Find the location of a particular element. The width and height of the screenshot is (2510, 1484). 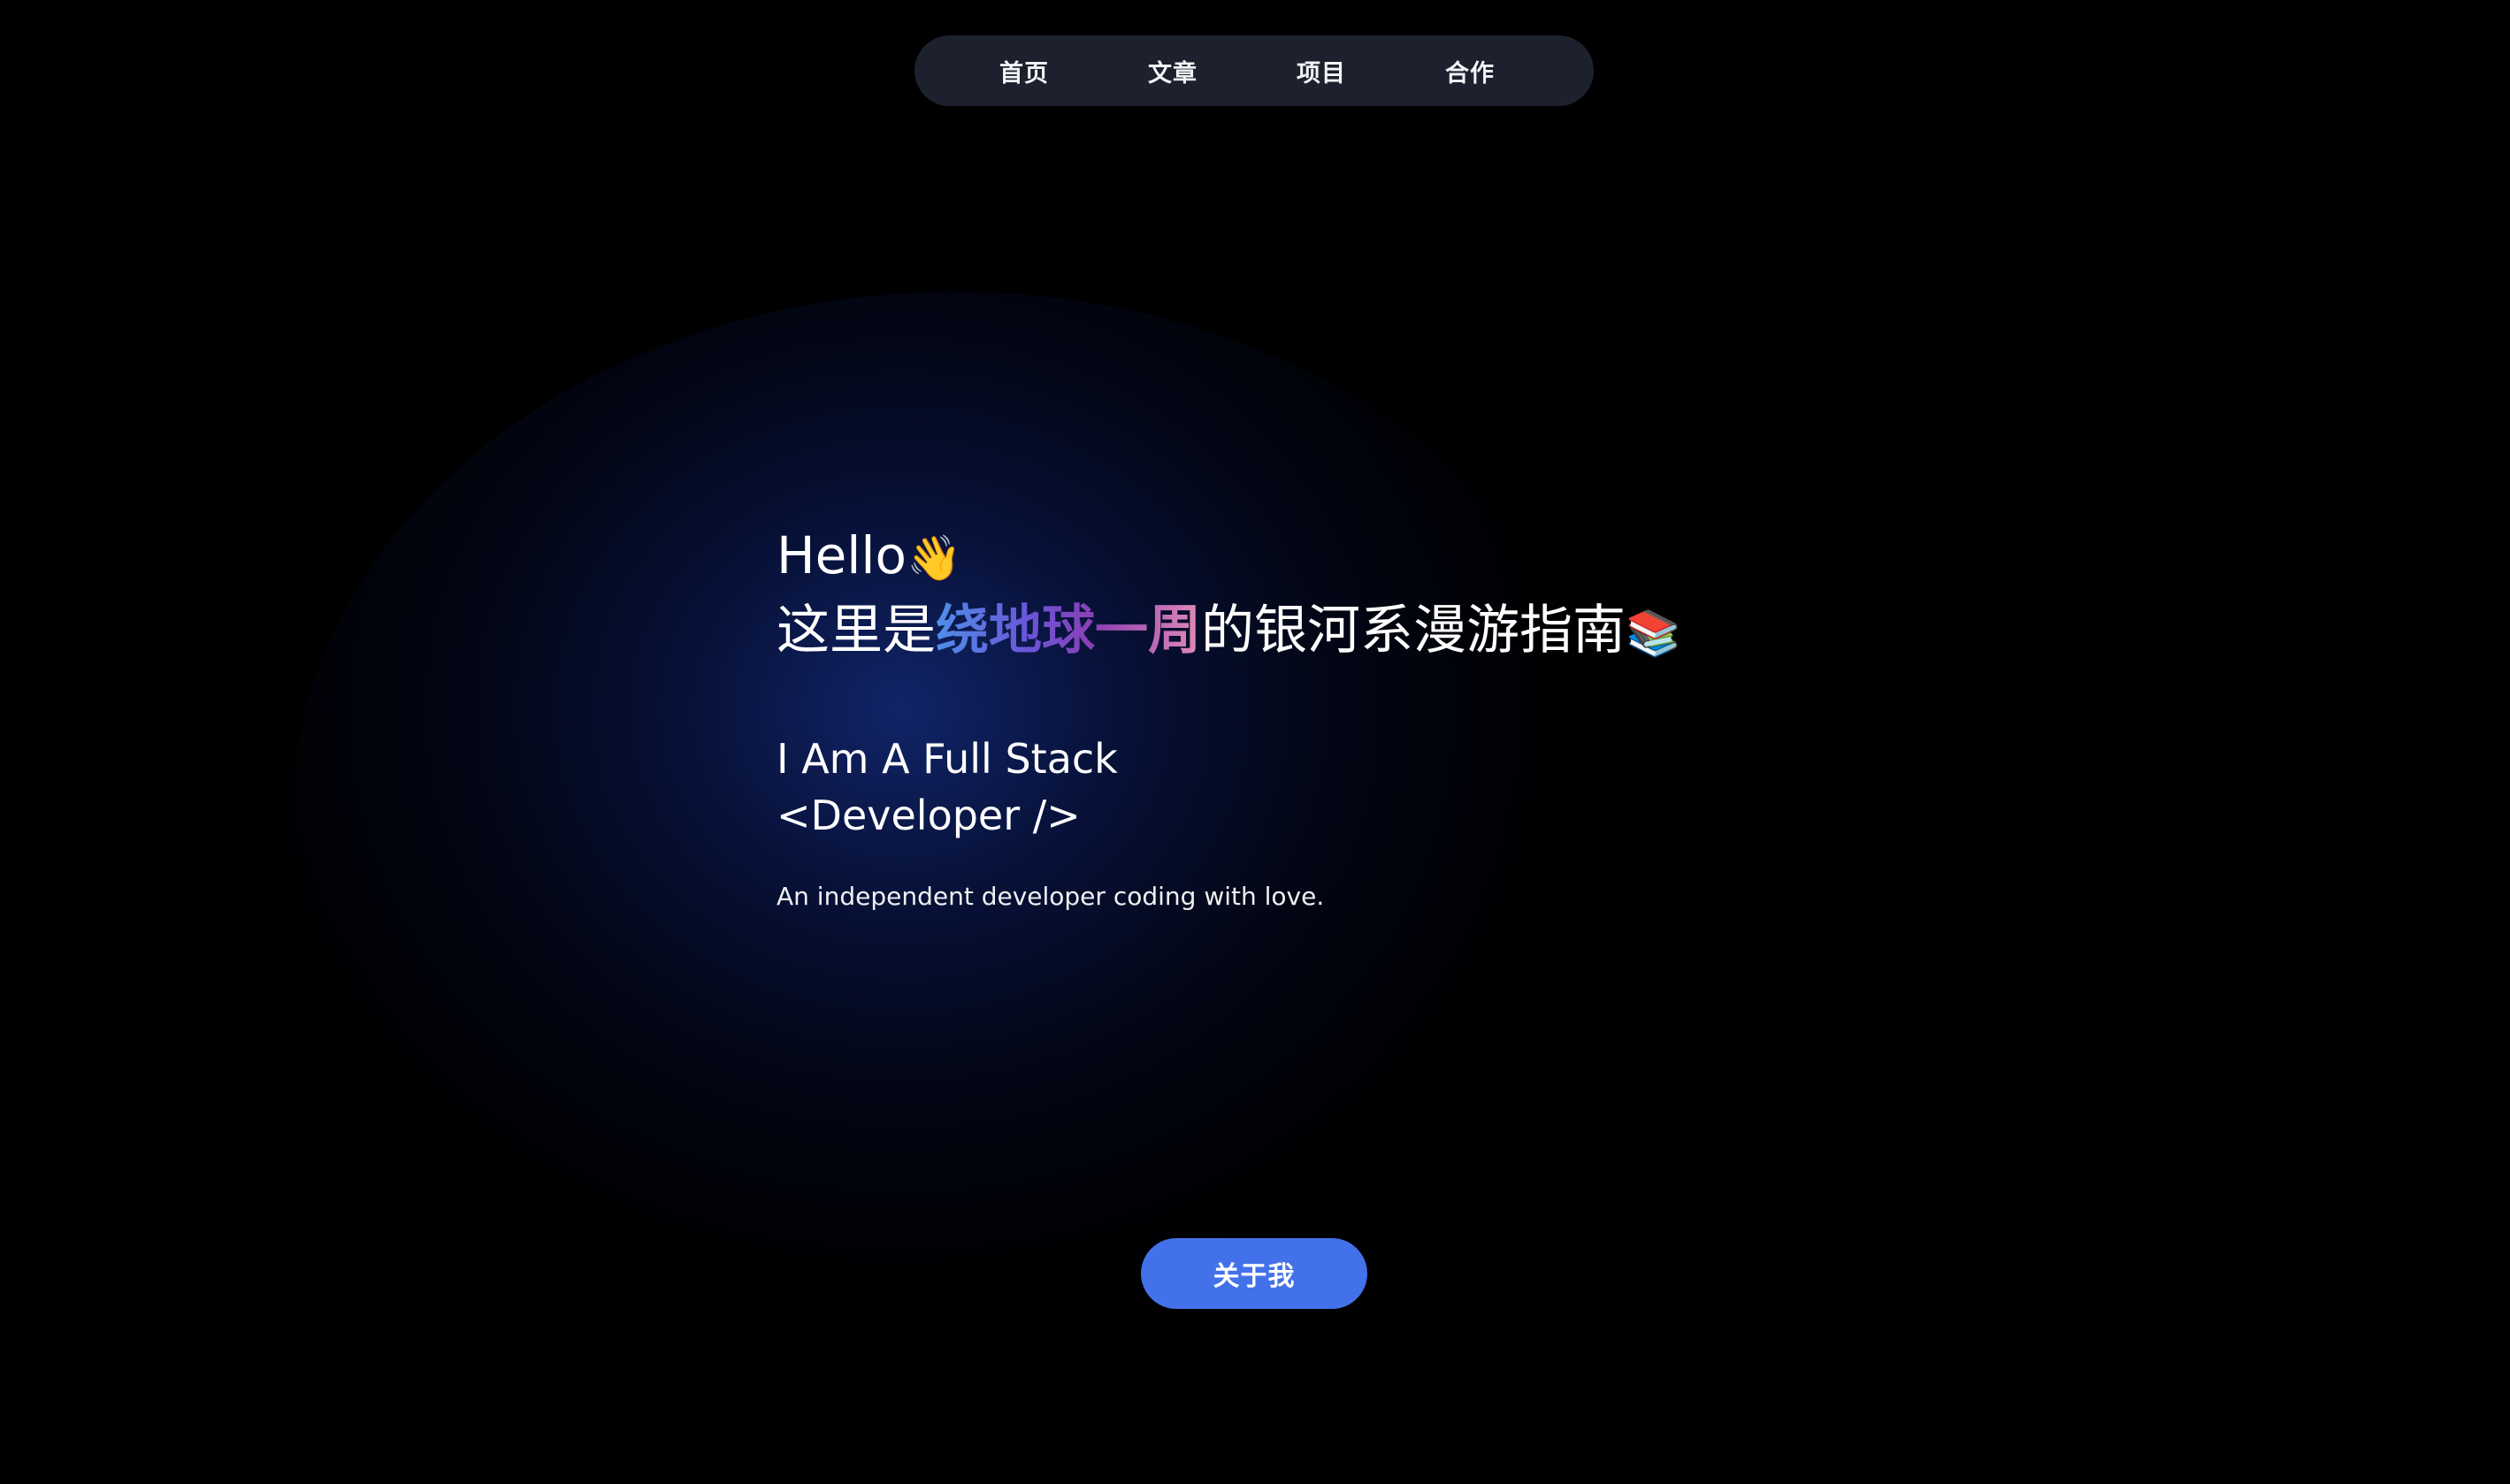

nav-item-articles: 文章 is located at coordinates (1222, 71).